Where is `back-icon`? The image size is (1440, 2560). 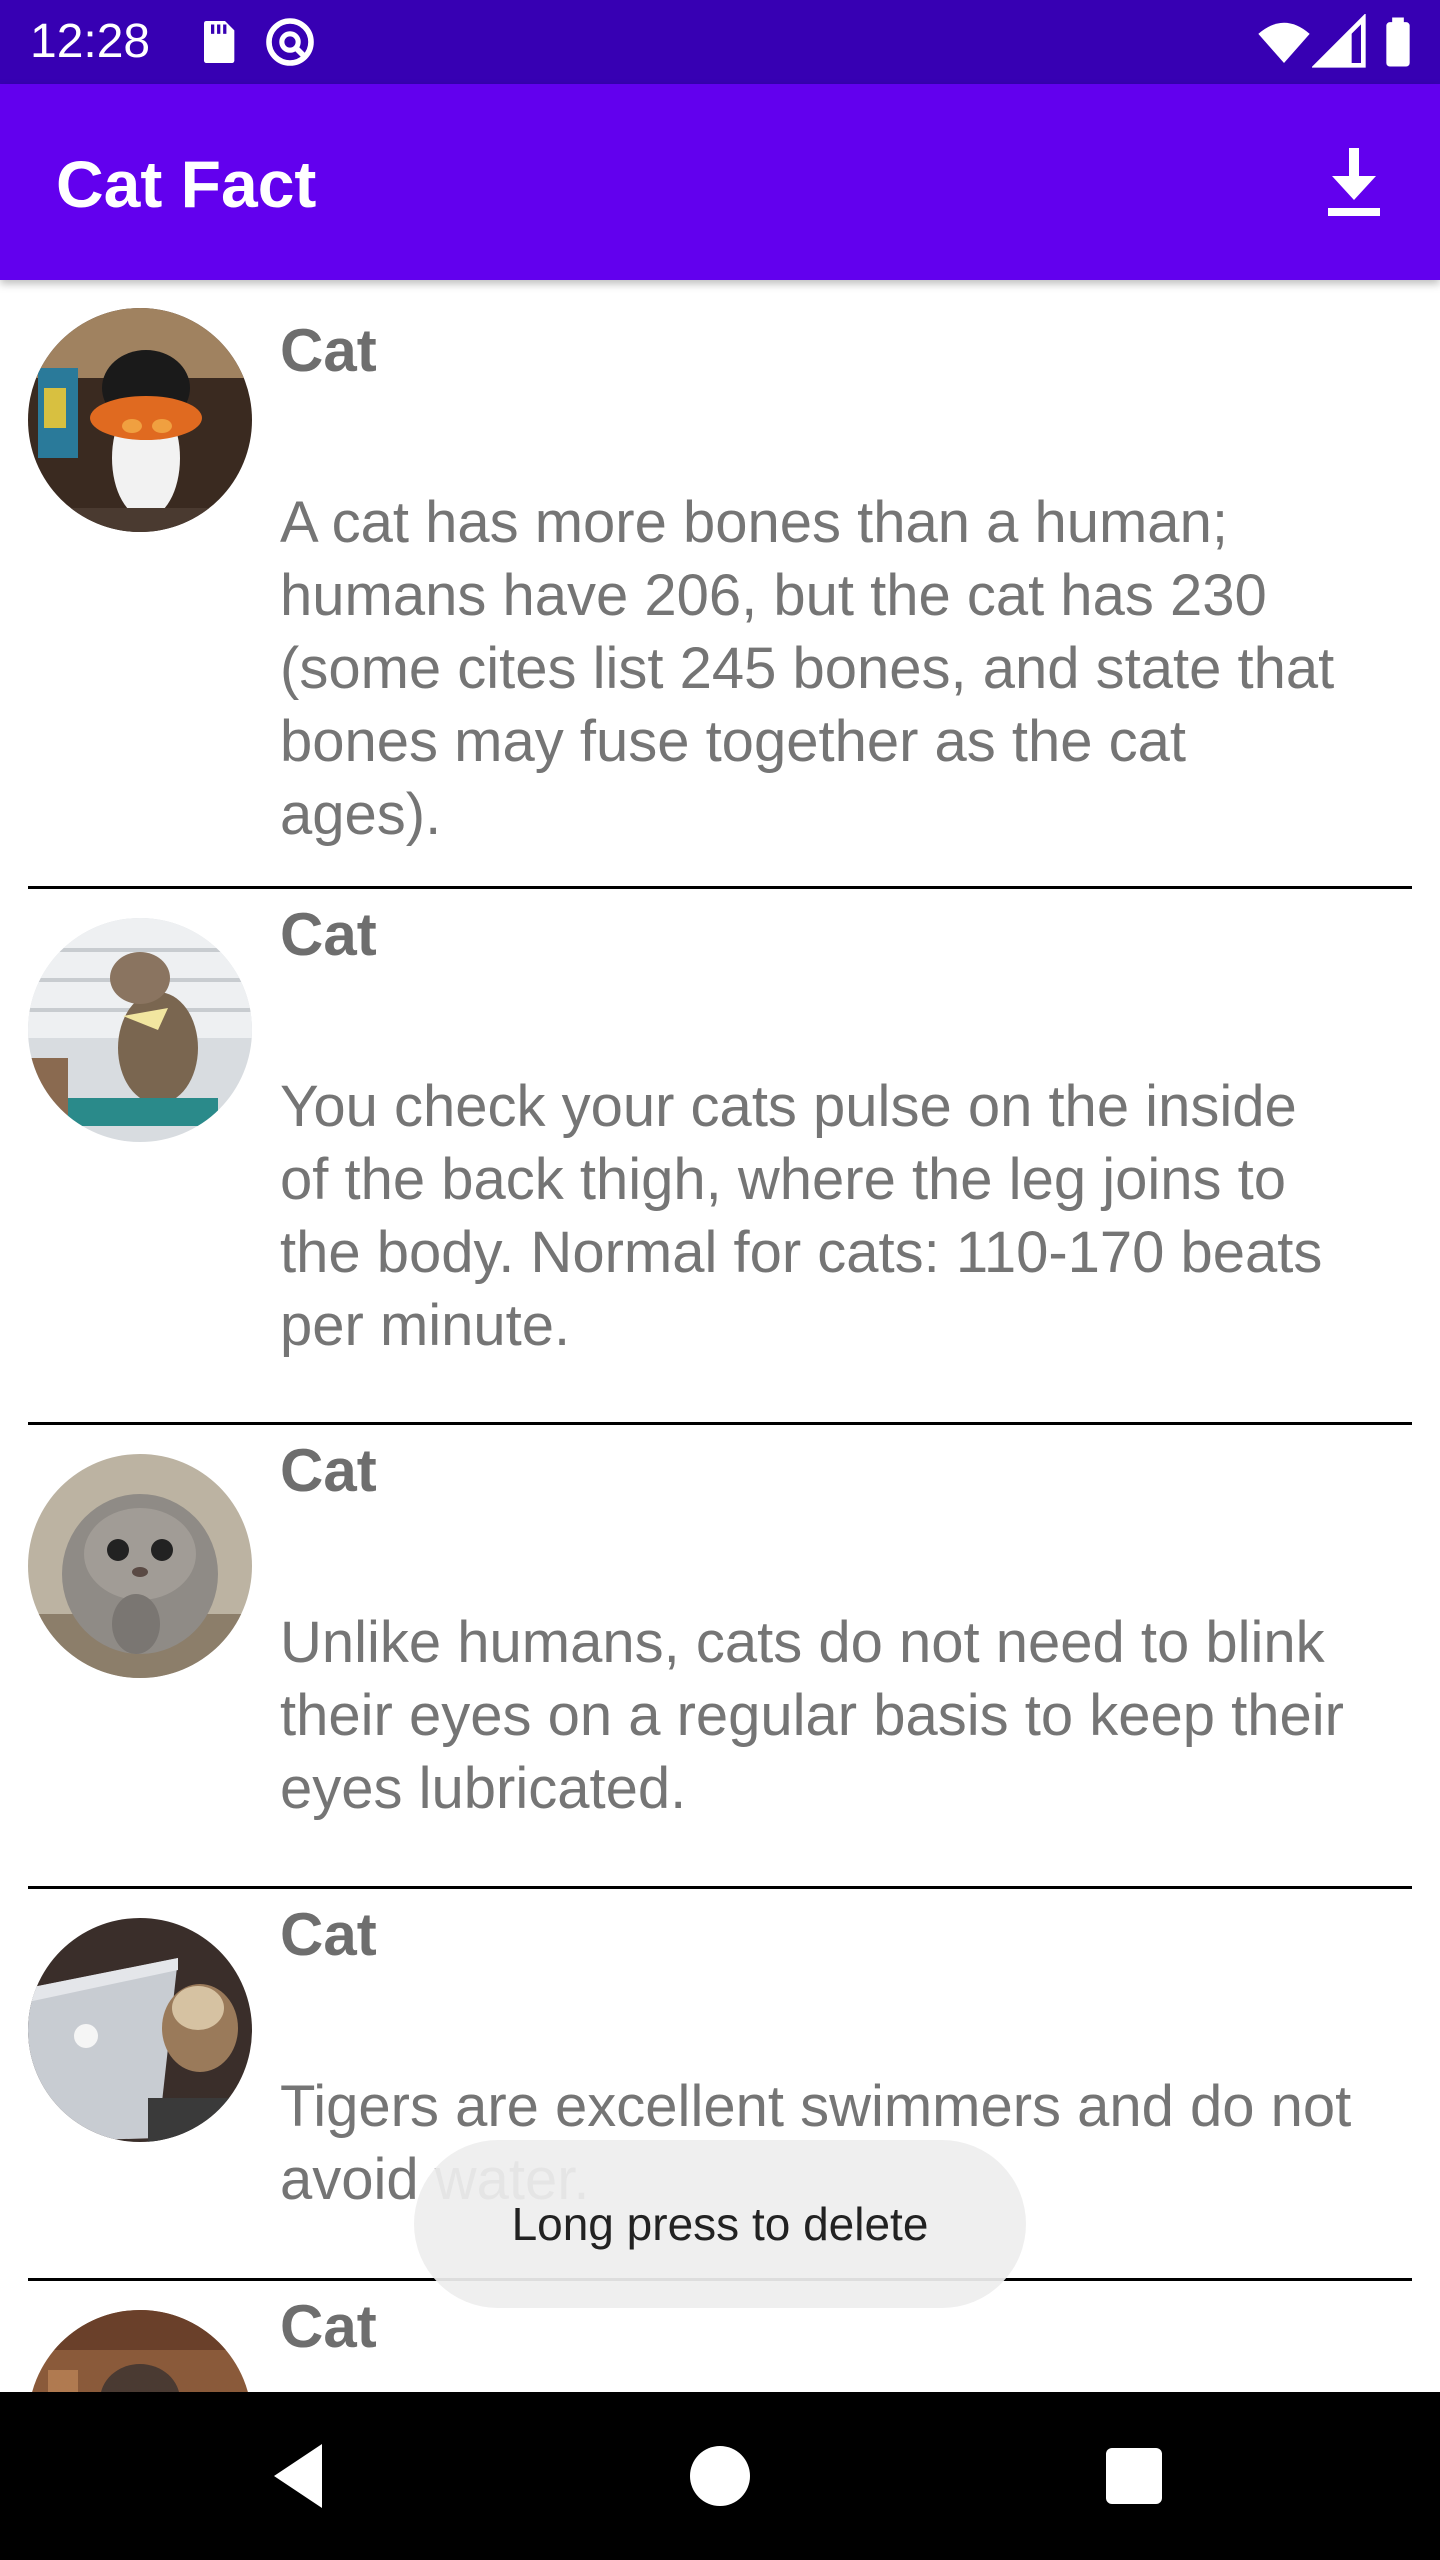
back-icon is located at coordinates (302, 2476).